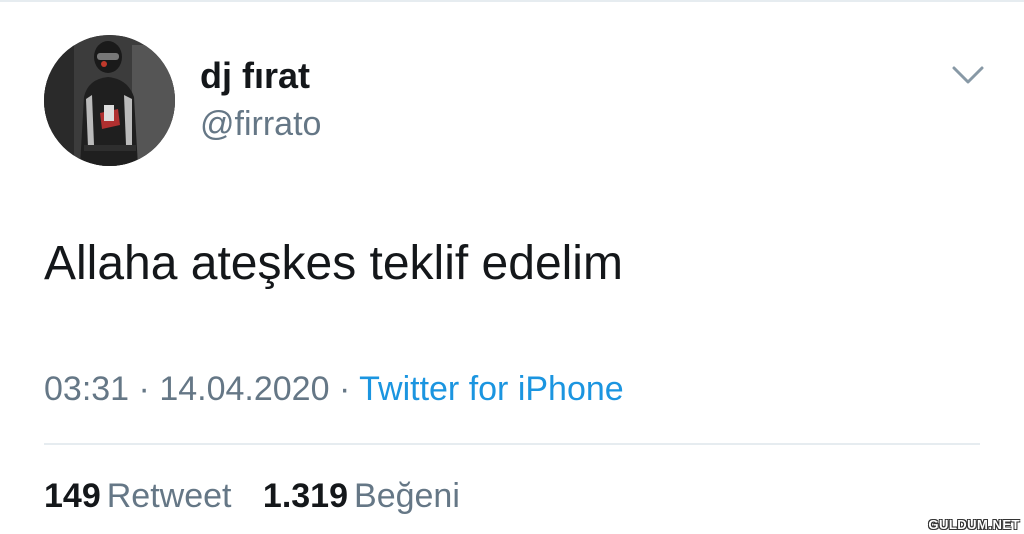  I want to click on stats-divider, so click(512, 444).